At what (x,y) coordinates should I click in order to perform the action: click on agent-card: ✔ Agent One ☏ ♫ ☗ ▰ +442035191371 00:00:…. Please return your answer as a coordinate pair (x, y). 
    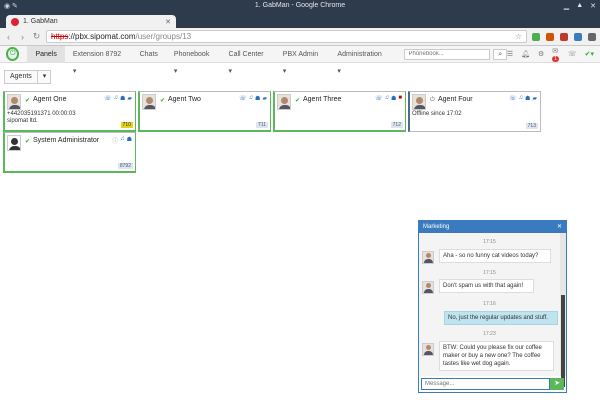
    Looking at the image, I should click on (69, 111).